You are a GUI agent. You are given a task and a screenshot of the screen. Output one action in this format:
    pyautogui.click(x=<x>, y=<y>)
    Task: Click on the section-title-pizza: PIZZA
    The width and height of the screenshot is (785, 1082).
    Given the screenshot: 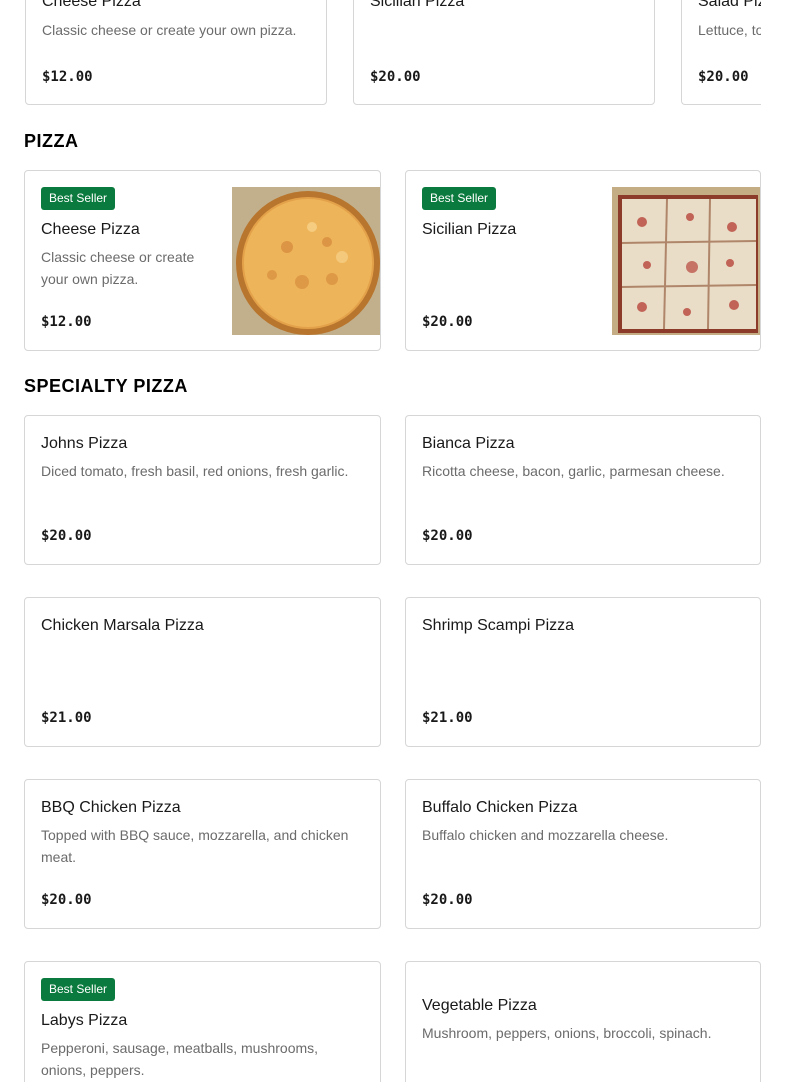 What is the action you would take?
    pyautogui.click(x=51, y=141)
    